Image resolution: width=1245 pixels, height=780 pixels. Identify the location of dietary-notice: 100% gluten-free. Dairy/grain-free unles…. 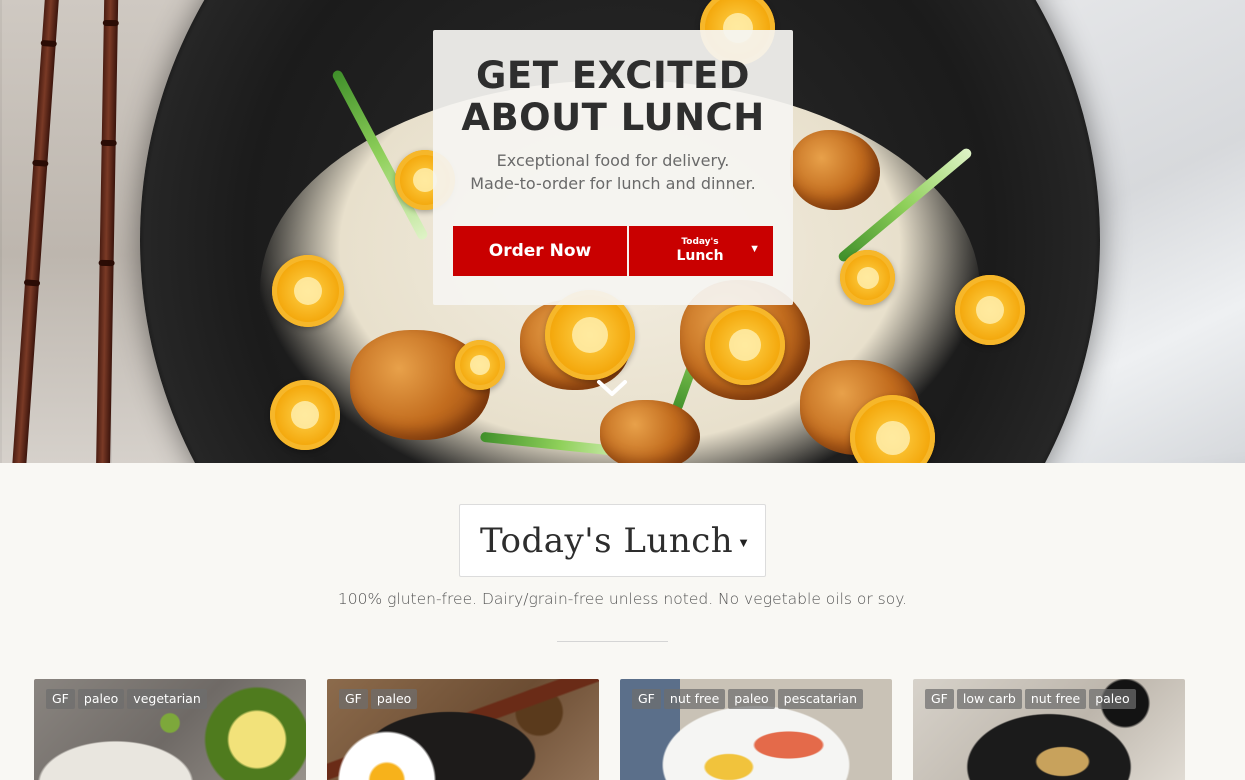
(622, 599).